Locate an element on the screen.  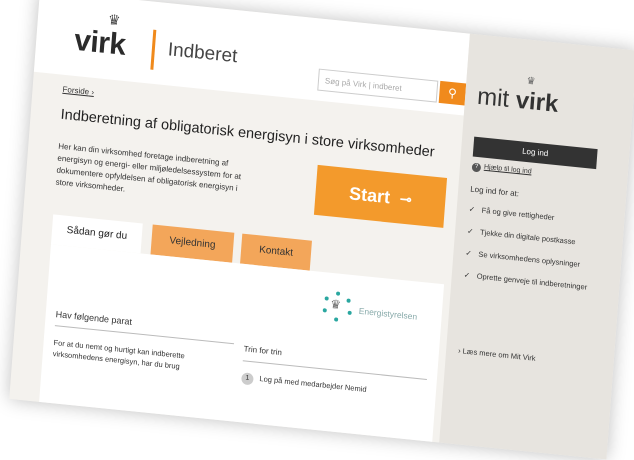
list-item: ✓ Få og give rettigheder is located at coordinates (511, 213).